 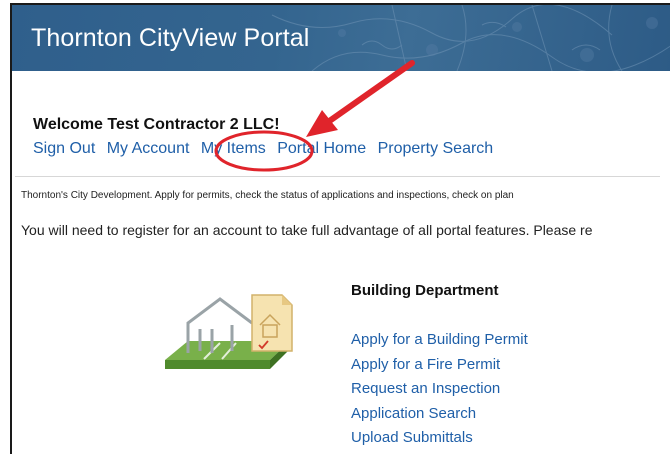 What do you see at coordinates (436, 149) in the screenshot?
I see `property-search-link: Property Search` at bounding box center [436, 149].